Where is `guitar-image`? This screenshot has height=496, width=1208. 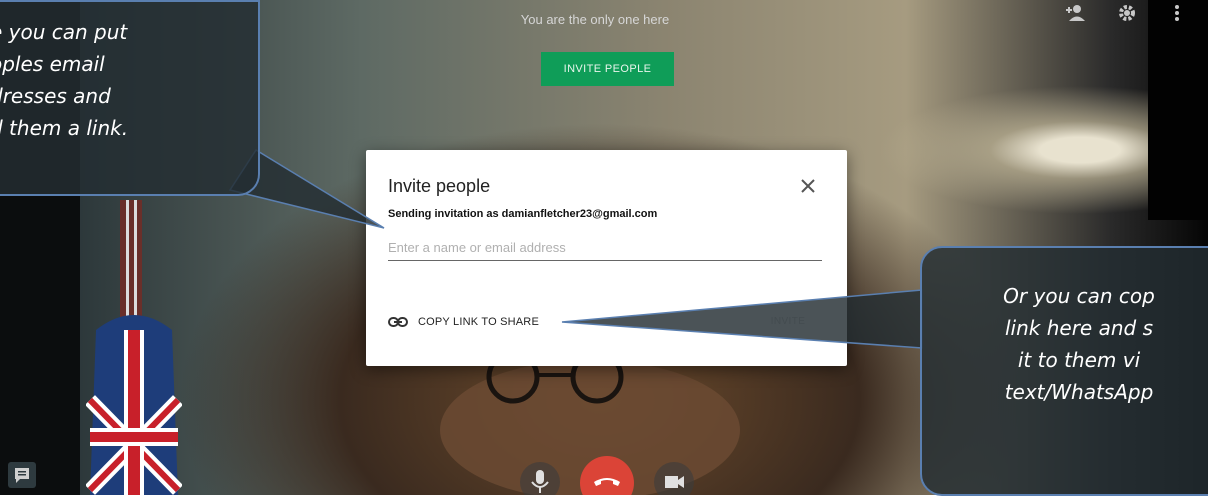 guitar-image is located at coordinates (134, 347).